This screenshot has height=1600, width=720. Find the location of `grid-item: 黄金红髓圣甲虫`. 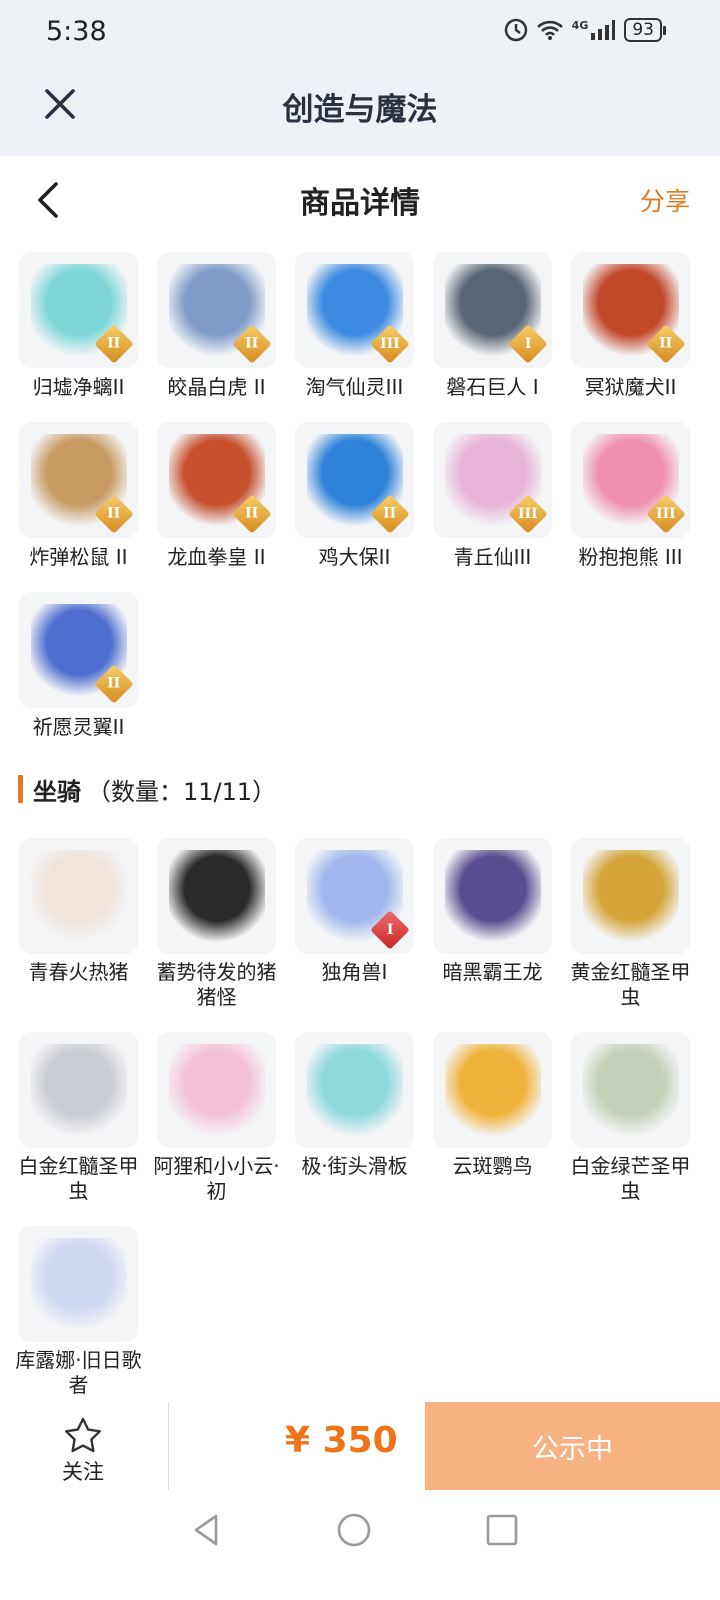

grid-item: 黄金红髓圣甲虫 is located at coordinates (631, 924).